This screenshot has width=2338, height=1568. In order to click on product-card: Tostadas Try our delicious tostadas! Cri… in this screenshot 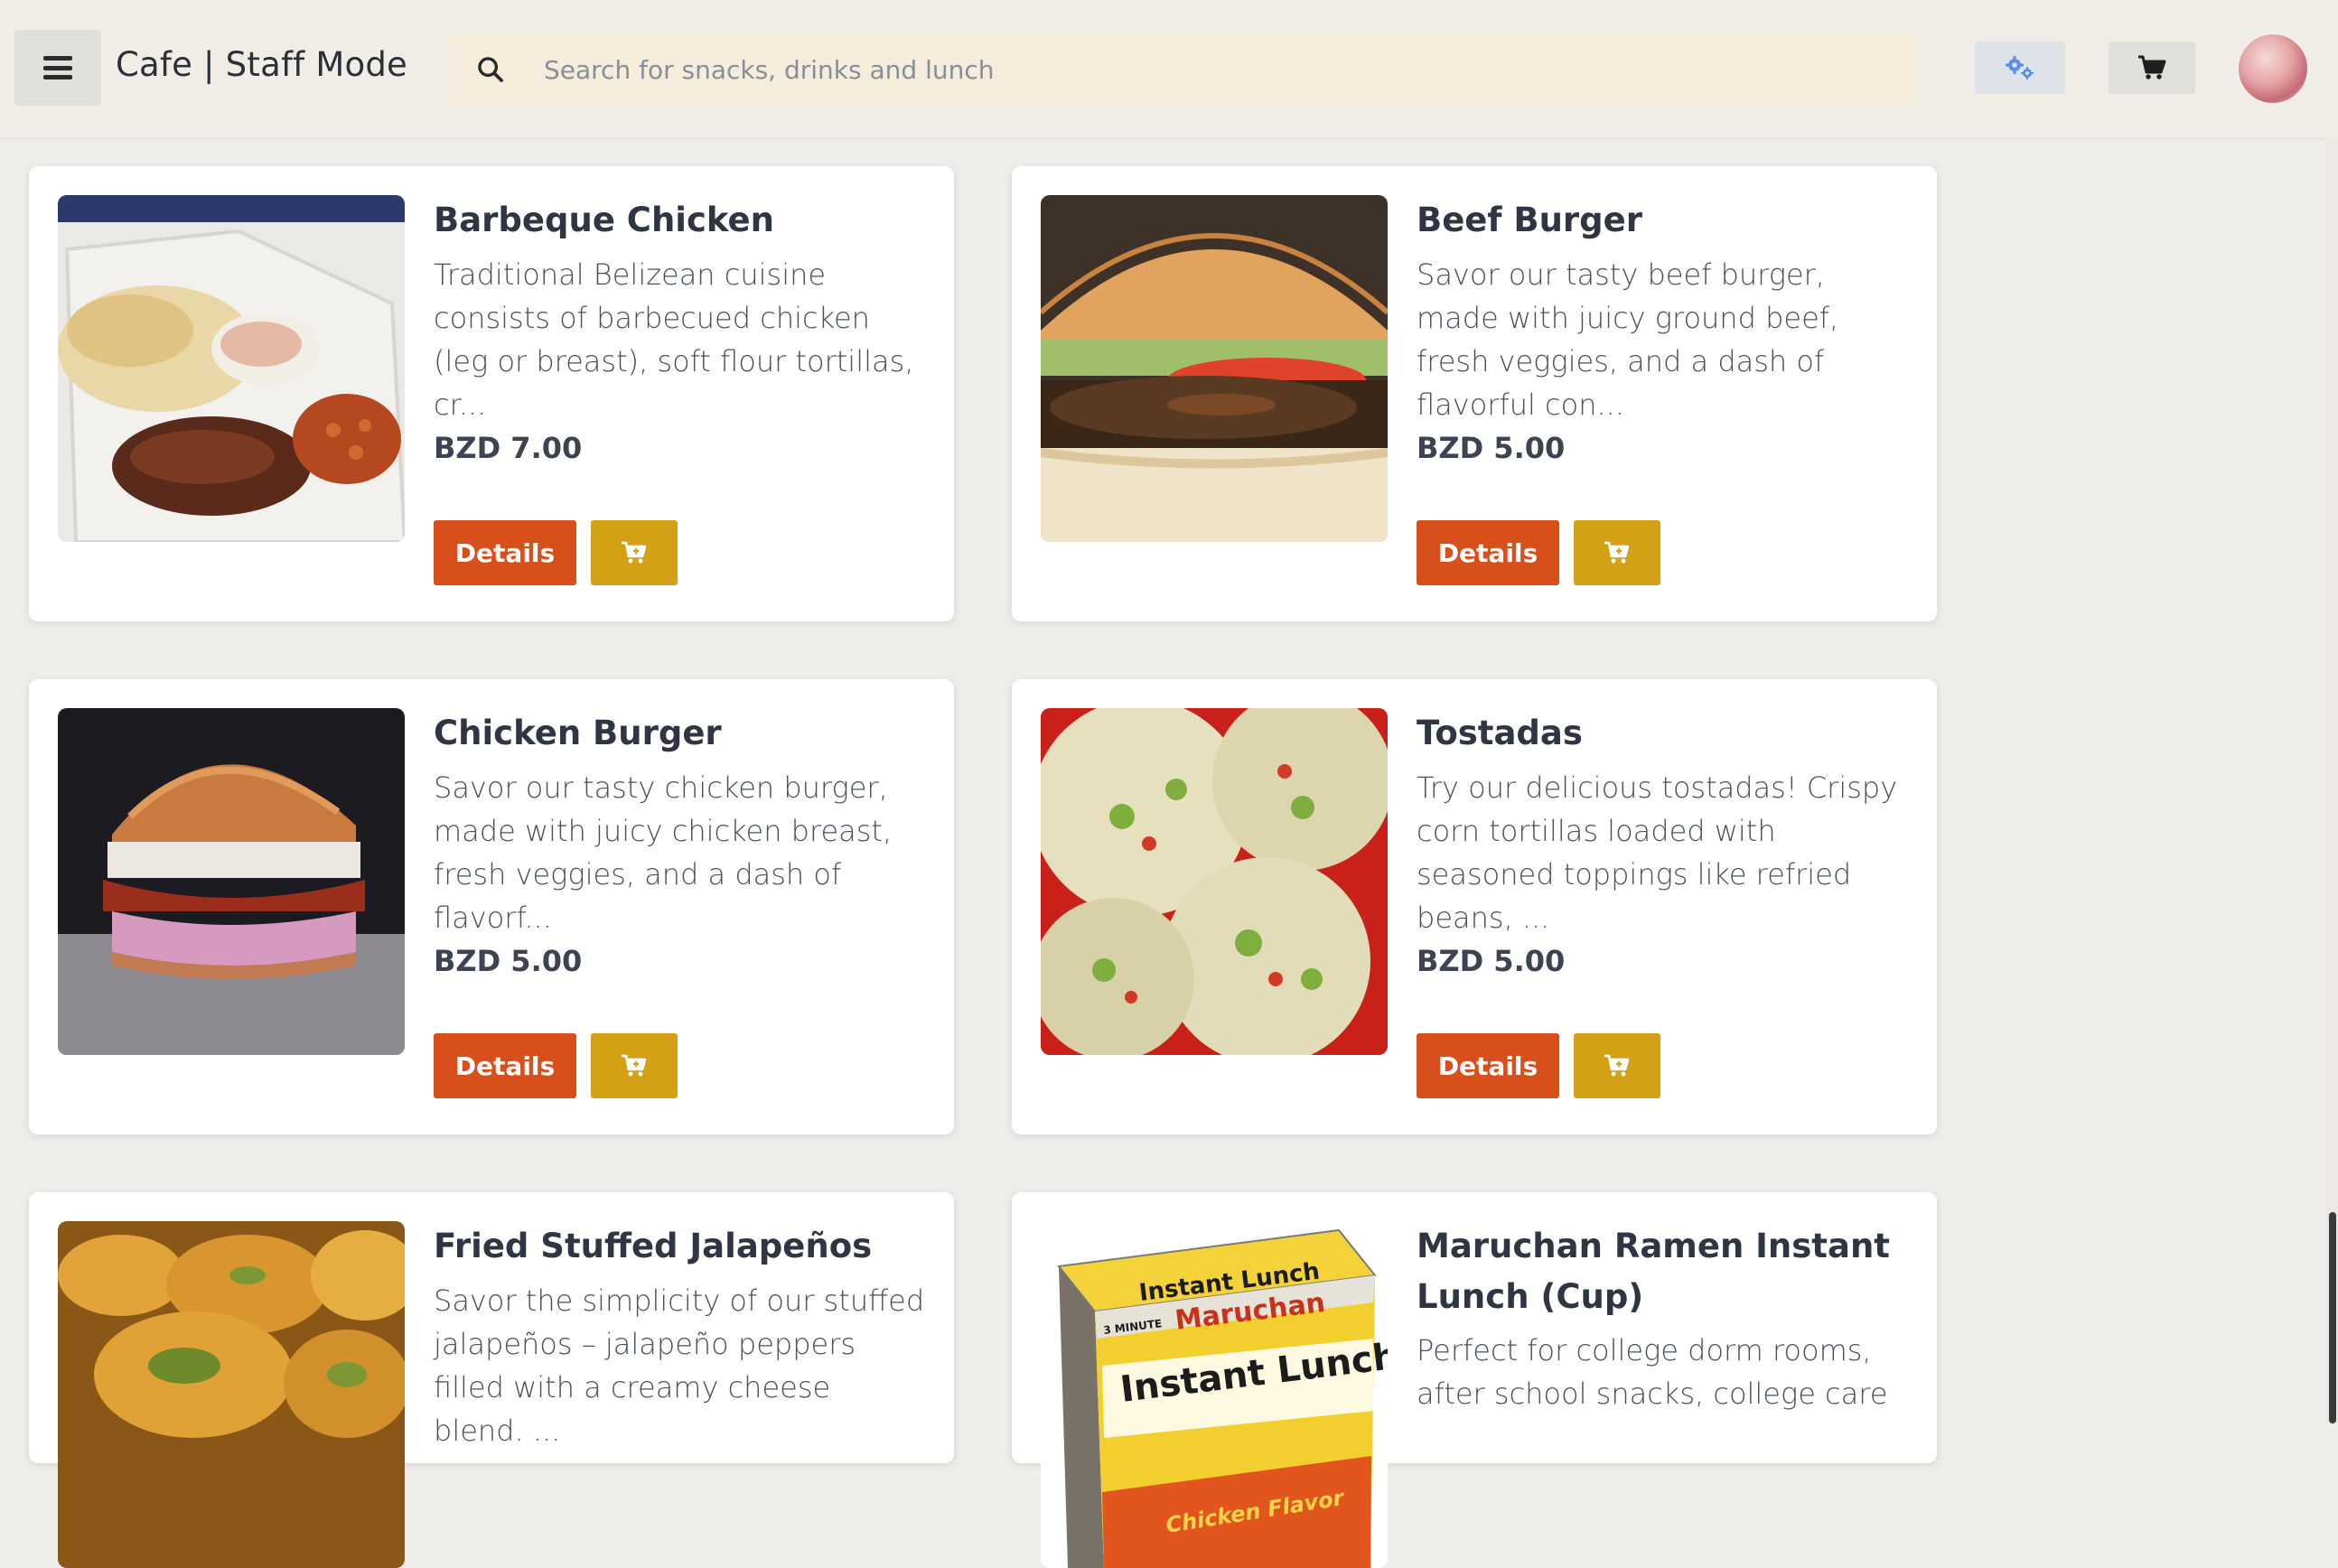, I will do `click(1474, 907)`.